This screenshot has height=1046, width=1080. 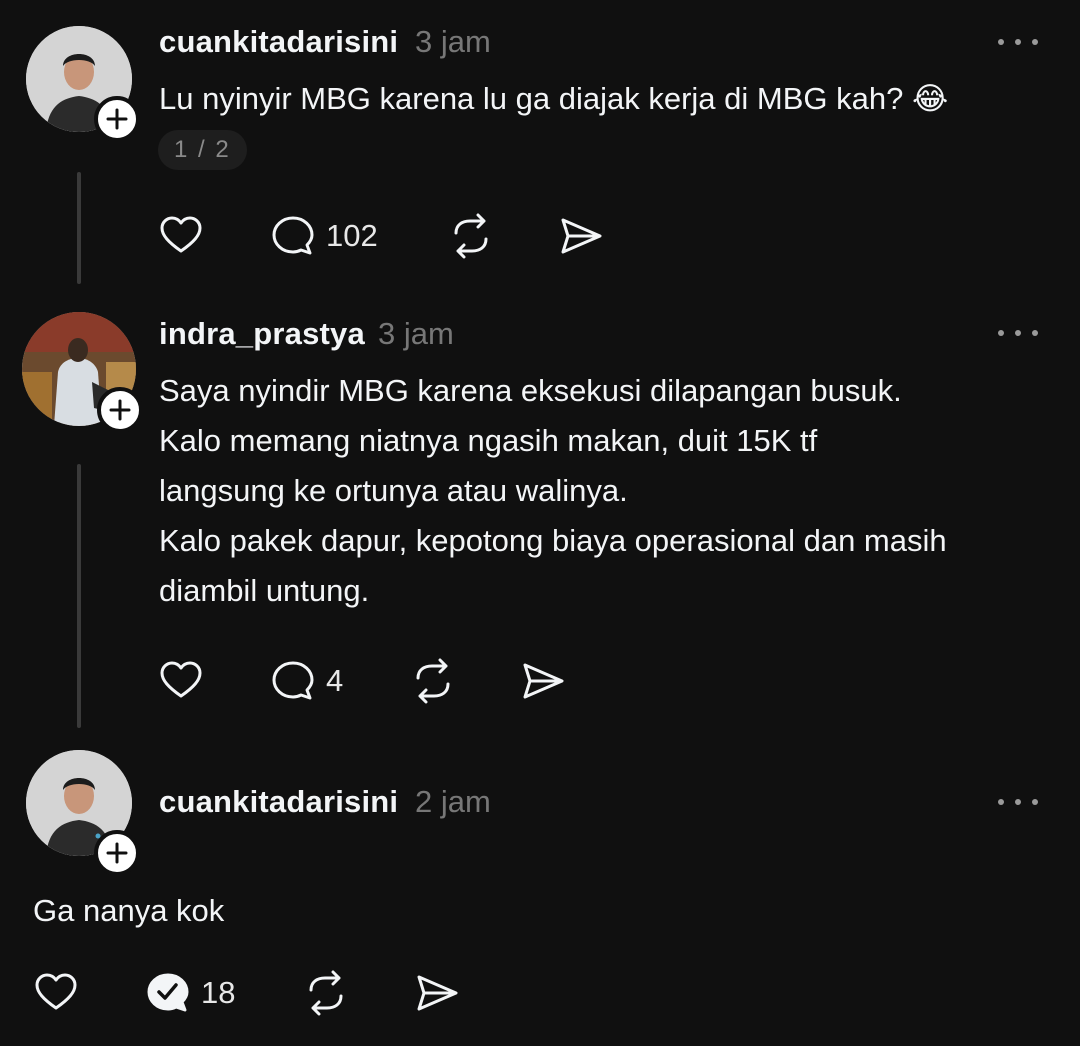 What do you see at coordinates (190, 993) in the screenshot?
I see `reply-button: 18` at bounding box center [190, 993].